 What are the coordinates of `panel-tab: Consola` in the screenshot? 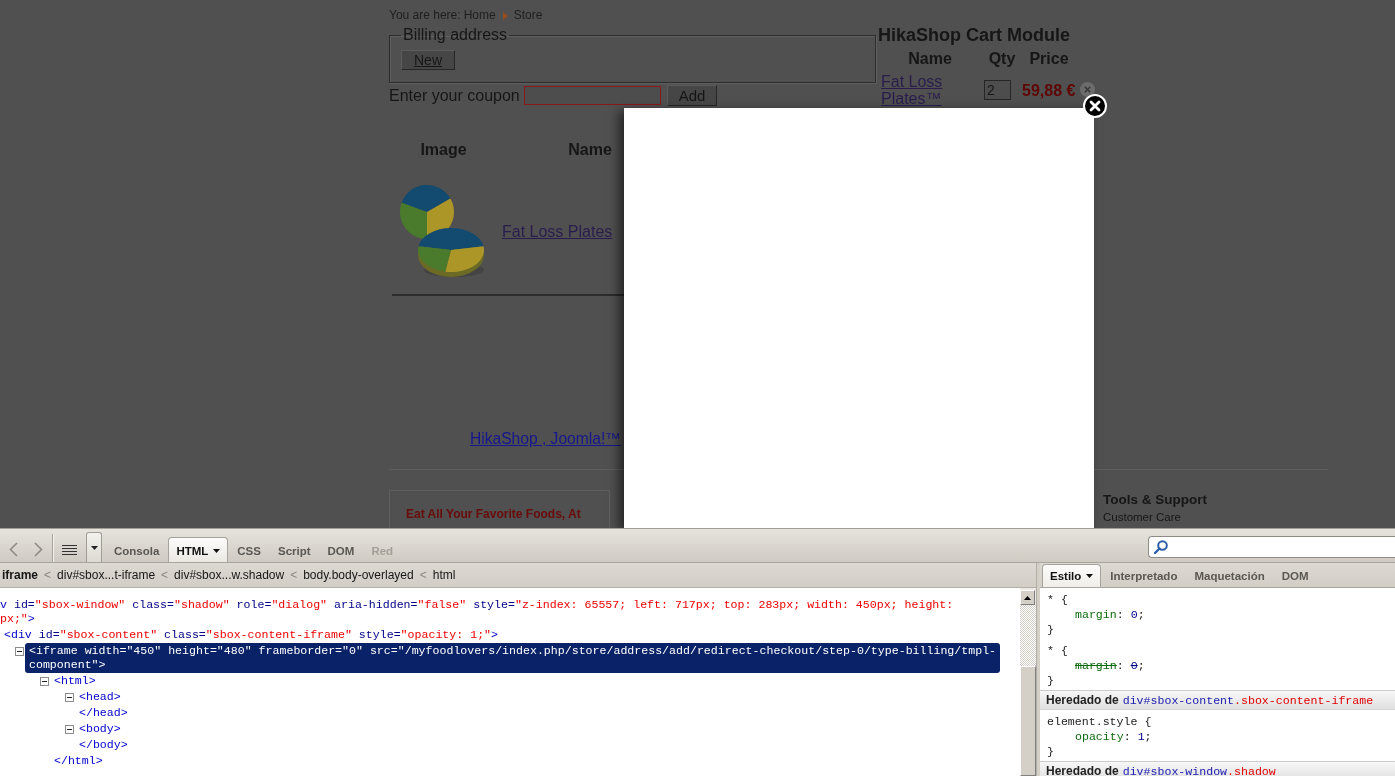 It's located at (137, 549).